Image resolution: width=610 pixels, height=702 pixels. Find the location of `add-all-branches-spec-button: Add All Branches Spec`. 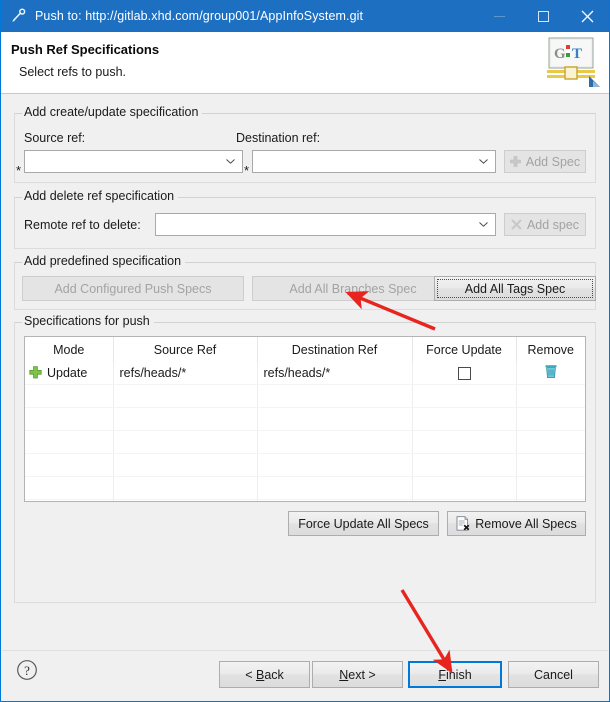

add-all-branches-spec-button: Add All Branches Spec is located at coordinates (353, 288).